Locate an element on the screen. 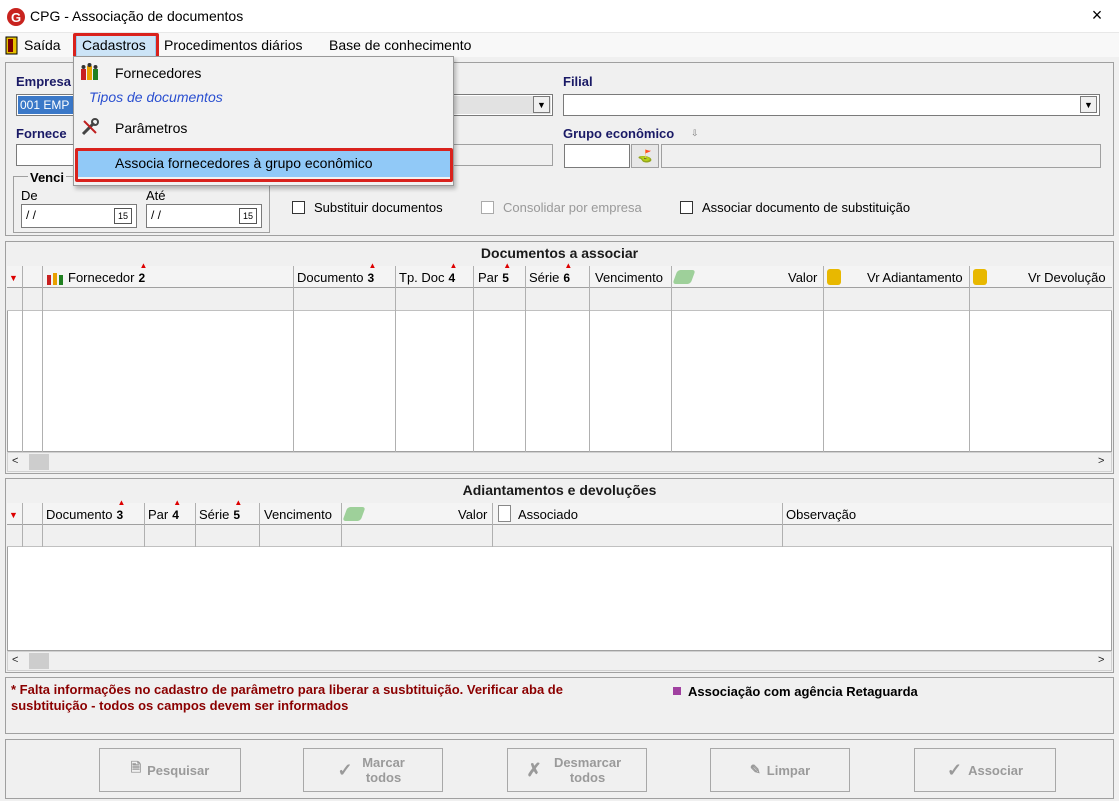  app-logo-icon: G is located at coordinates (16, 17).